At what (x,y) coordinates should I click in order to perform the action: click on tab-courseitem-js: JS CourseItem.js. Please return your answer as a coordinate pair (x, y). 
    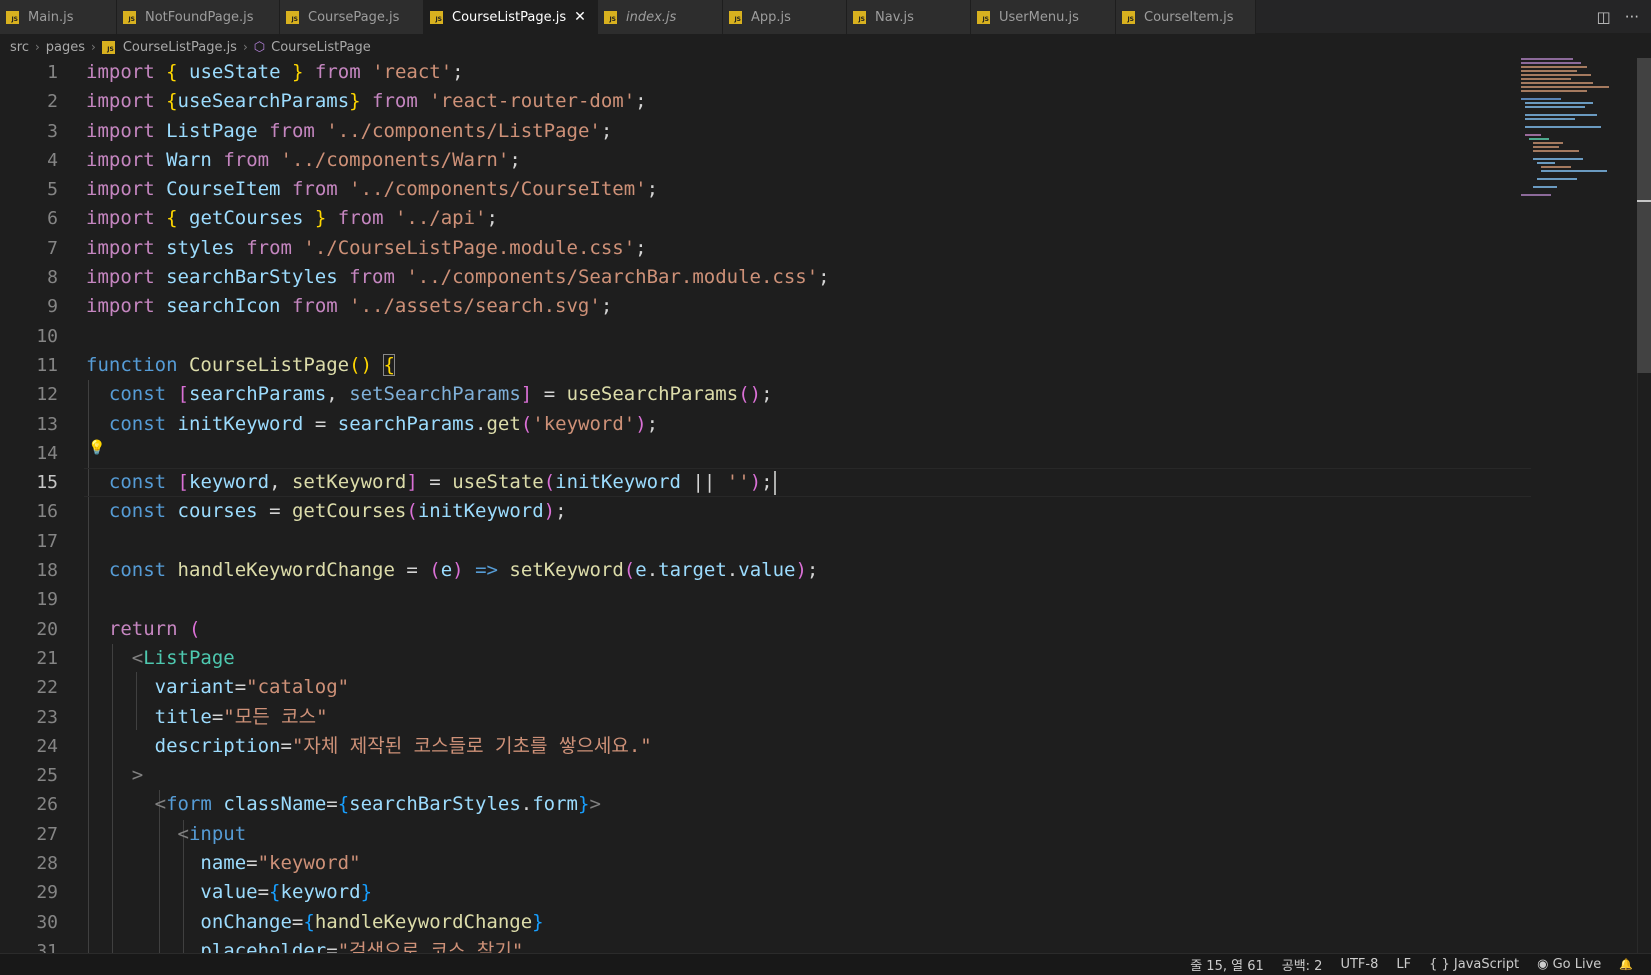
    Looking at the image, I should click on (1186, 17).